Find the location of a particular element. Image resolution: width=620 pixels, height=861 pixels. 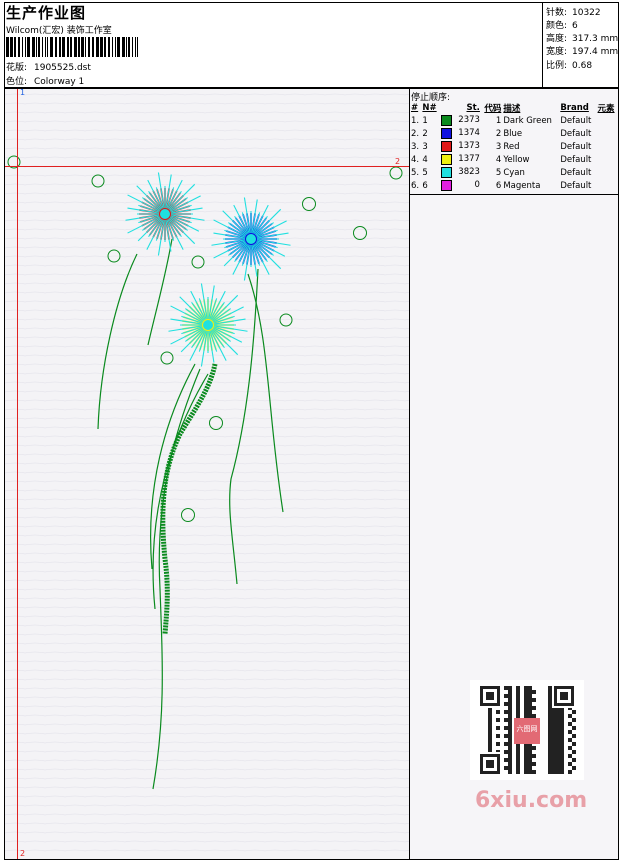

design-file-line: 花版: 1905525.dst is located at coordinates (48, 66).